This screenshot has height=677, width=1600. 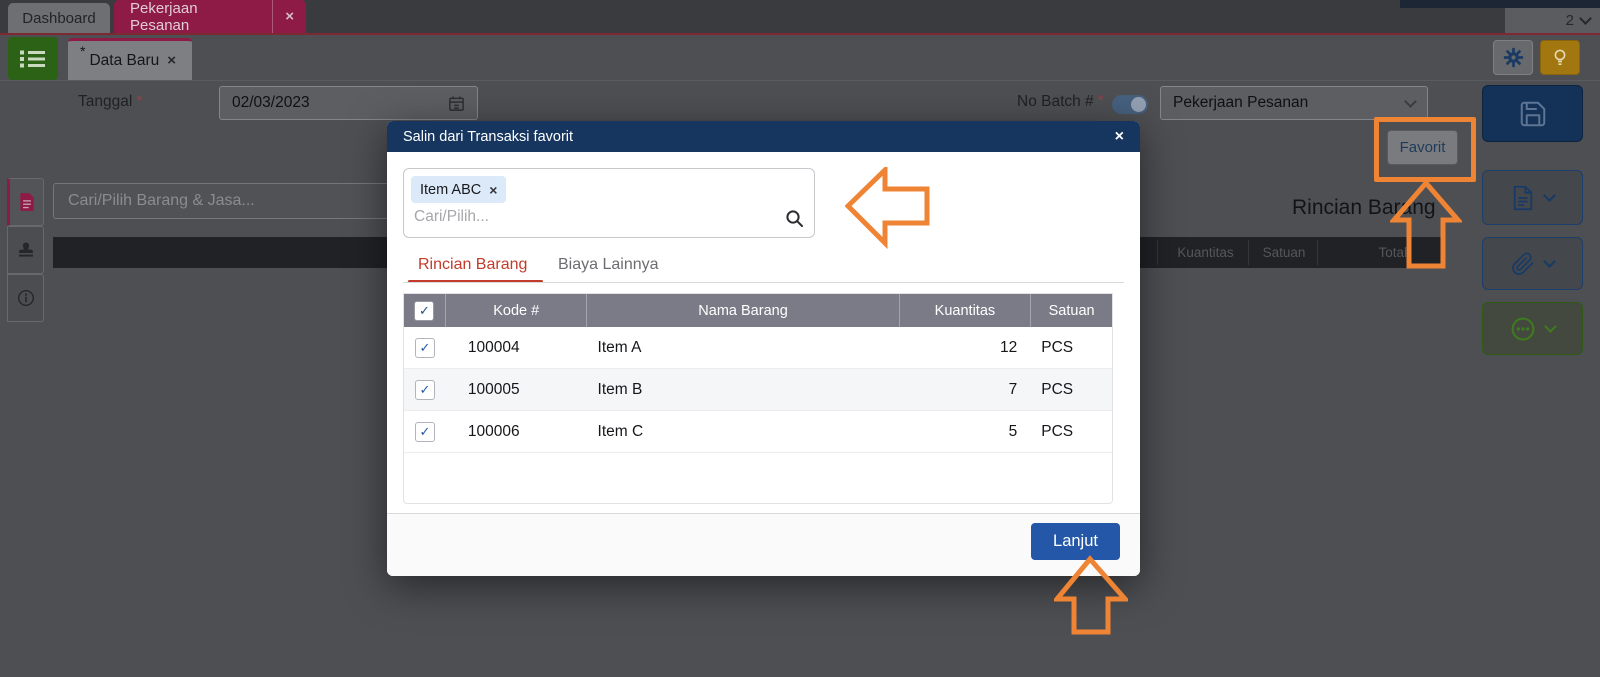 What do you see at coordinates (1138, 104) in the screenshot?
I see `toggle-knob` at bounding box center [1138, 104].